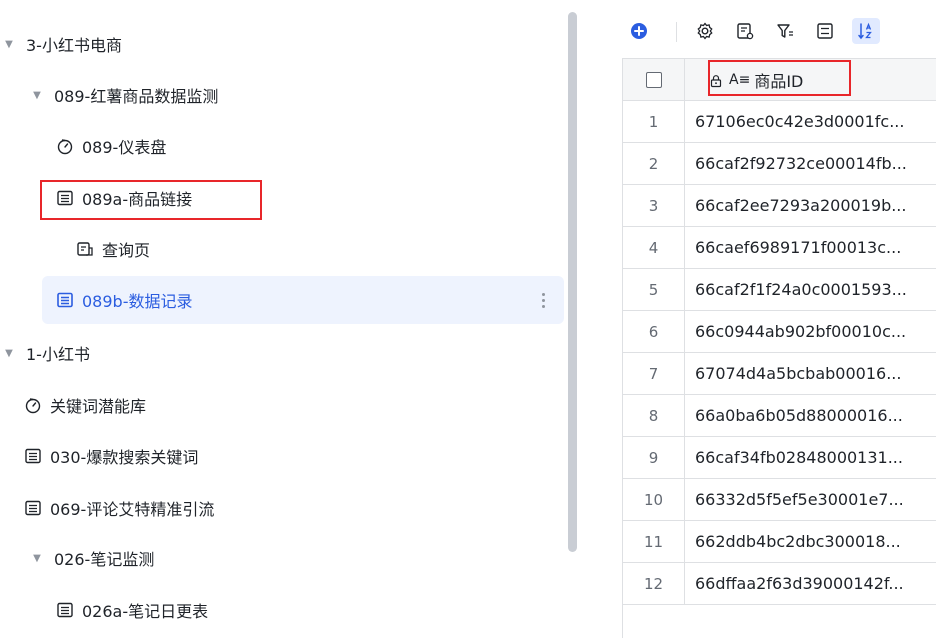 This screenshot has width=936, height=638. I want to click on tree-item-table-089b: 089b-数据记录, so click(124, 300).